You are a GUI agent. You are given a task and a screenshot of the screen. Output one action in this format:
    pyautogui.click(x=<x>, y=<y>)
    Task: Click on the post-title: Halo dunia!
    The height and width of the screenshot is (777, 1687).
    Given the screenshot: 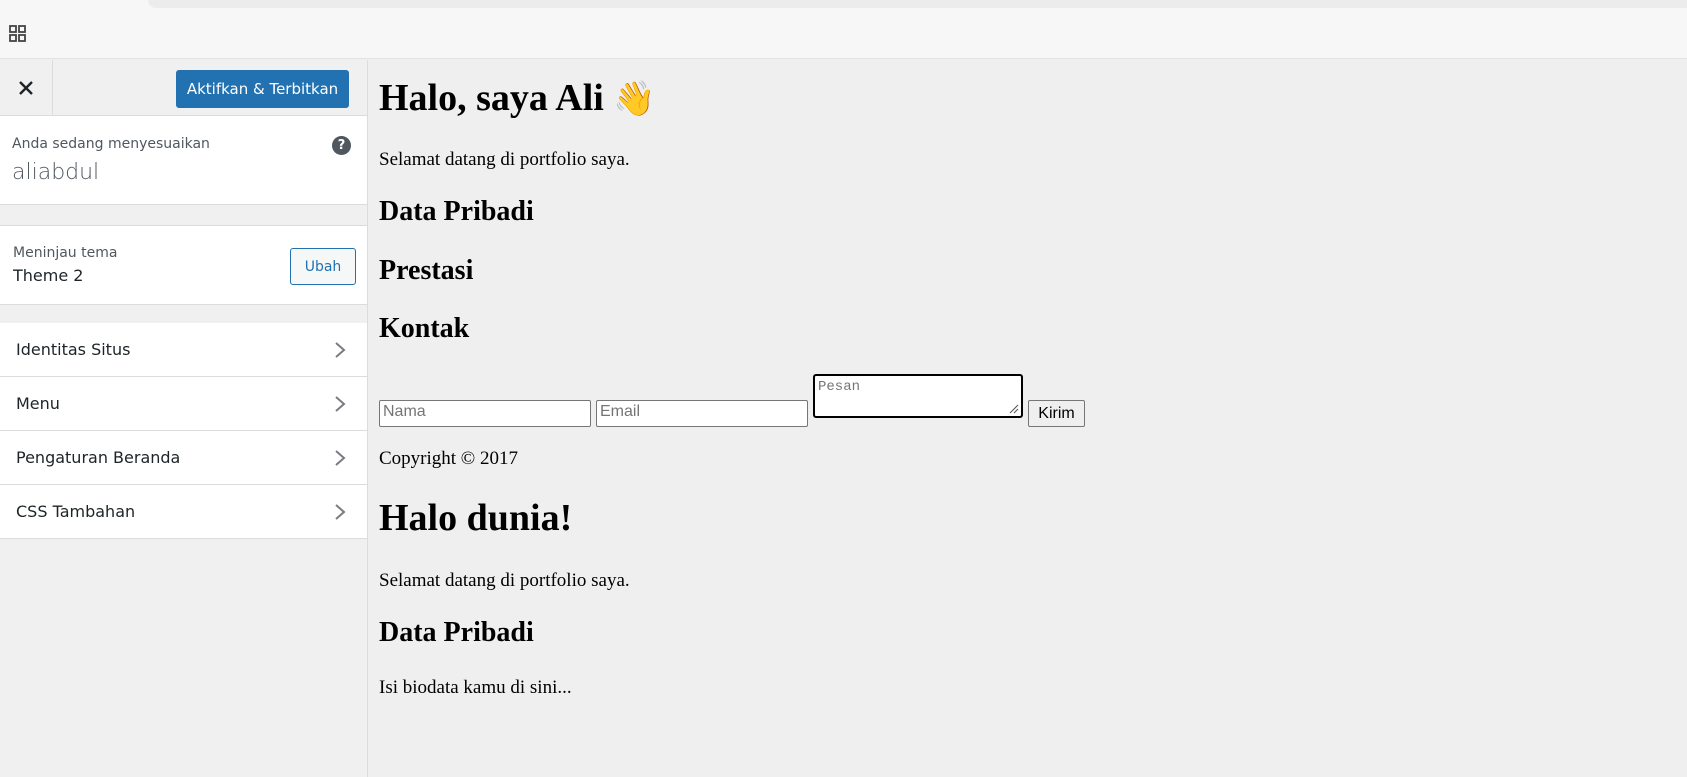 What is the action you would take?
    pyautogui.click(x=476, y=518)
    